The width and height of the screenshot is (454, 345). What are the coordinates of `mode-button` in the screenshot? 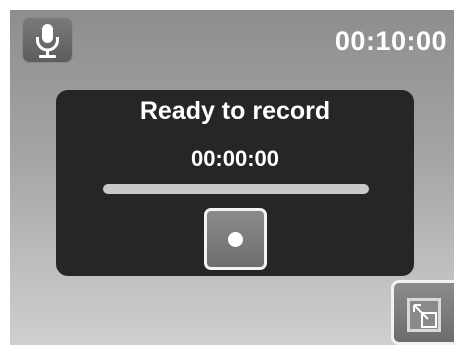 It's located at (47, 40).